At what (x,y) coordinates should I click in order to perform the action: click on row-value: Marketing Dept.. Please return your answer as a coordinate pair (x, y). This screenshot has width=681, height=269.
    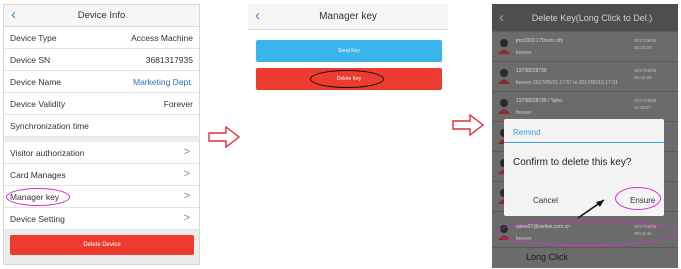
    Looking at the image, I should click on (163, 82).